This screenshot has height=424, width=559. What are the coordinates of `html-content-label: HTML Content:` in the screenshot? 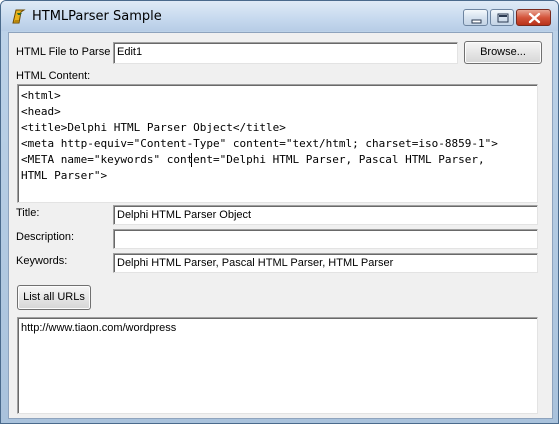 It's located at (53, 76).